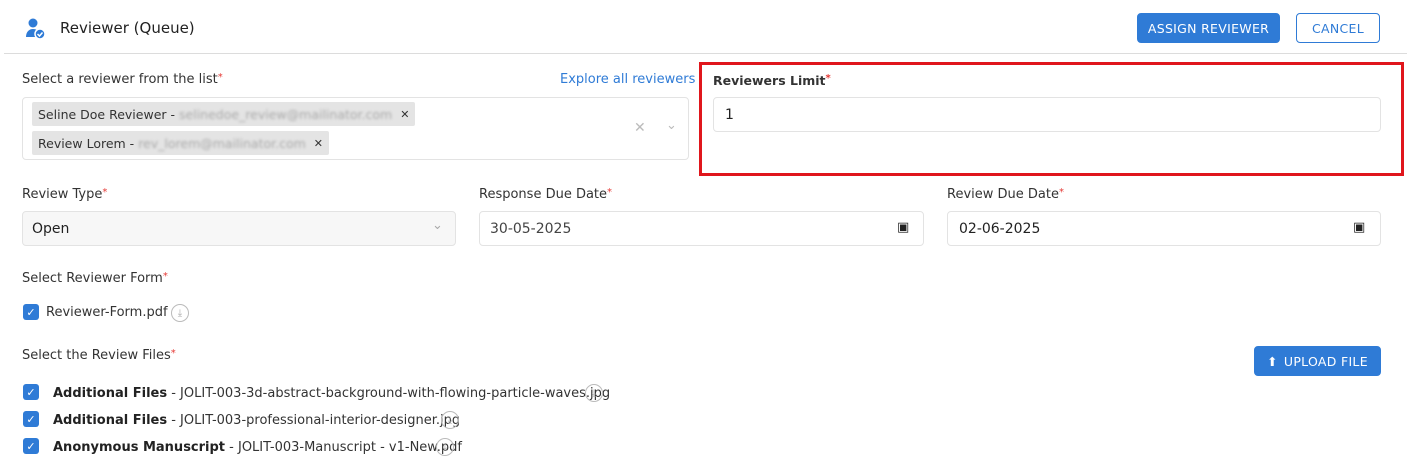 The height and width of the screenshot is (470, 1425). I want to click on clear-icon: ✕, so click(640, 128).